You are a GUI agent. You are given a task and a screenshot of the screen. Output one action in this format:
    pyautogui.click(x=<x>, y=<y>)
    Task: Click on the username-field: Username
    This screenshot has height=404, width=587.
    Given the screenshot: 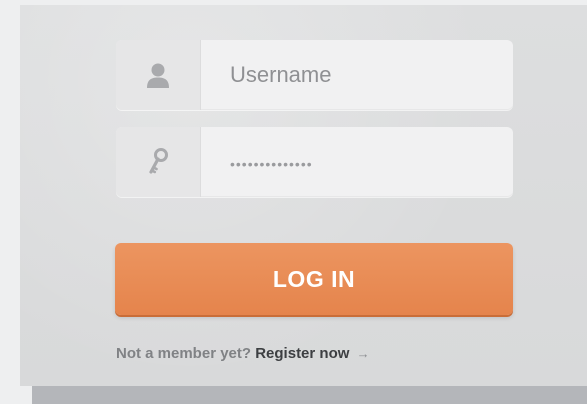 What is the action you would take?
    pyautogui.click(x=314, y=75)
    